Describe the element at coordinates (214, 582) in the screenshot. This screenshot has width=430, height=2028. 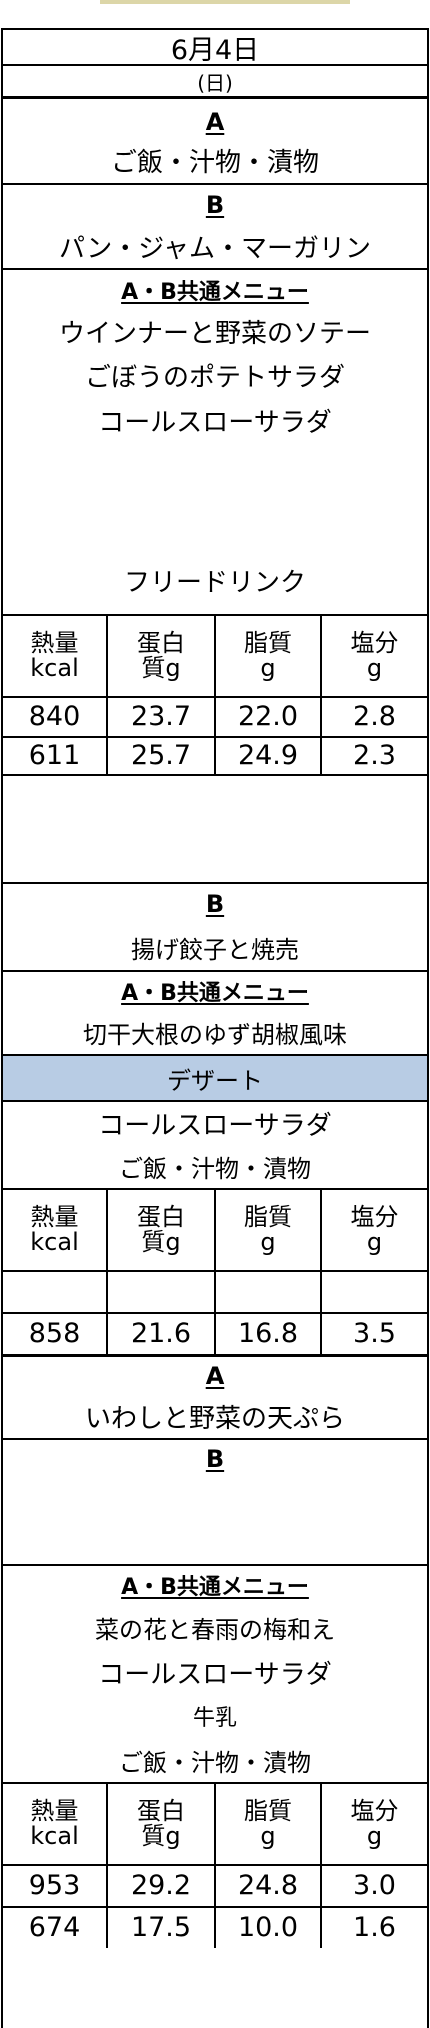
I see `breakfast-common-item-4: フリードリンク` at that location.